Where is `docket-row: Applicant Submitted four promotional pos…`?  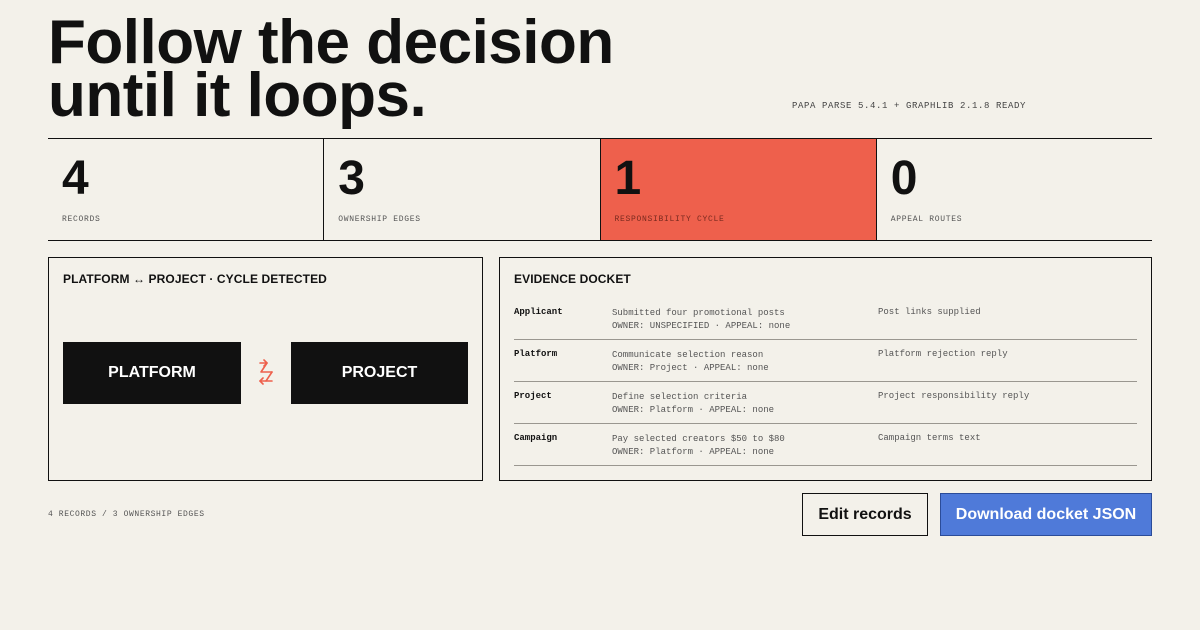 docket-row: Applicant Submitted four promotional pos… is located at coordinates (825, 319).